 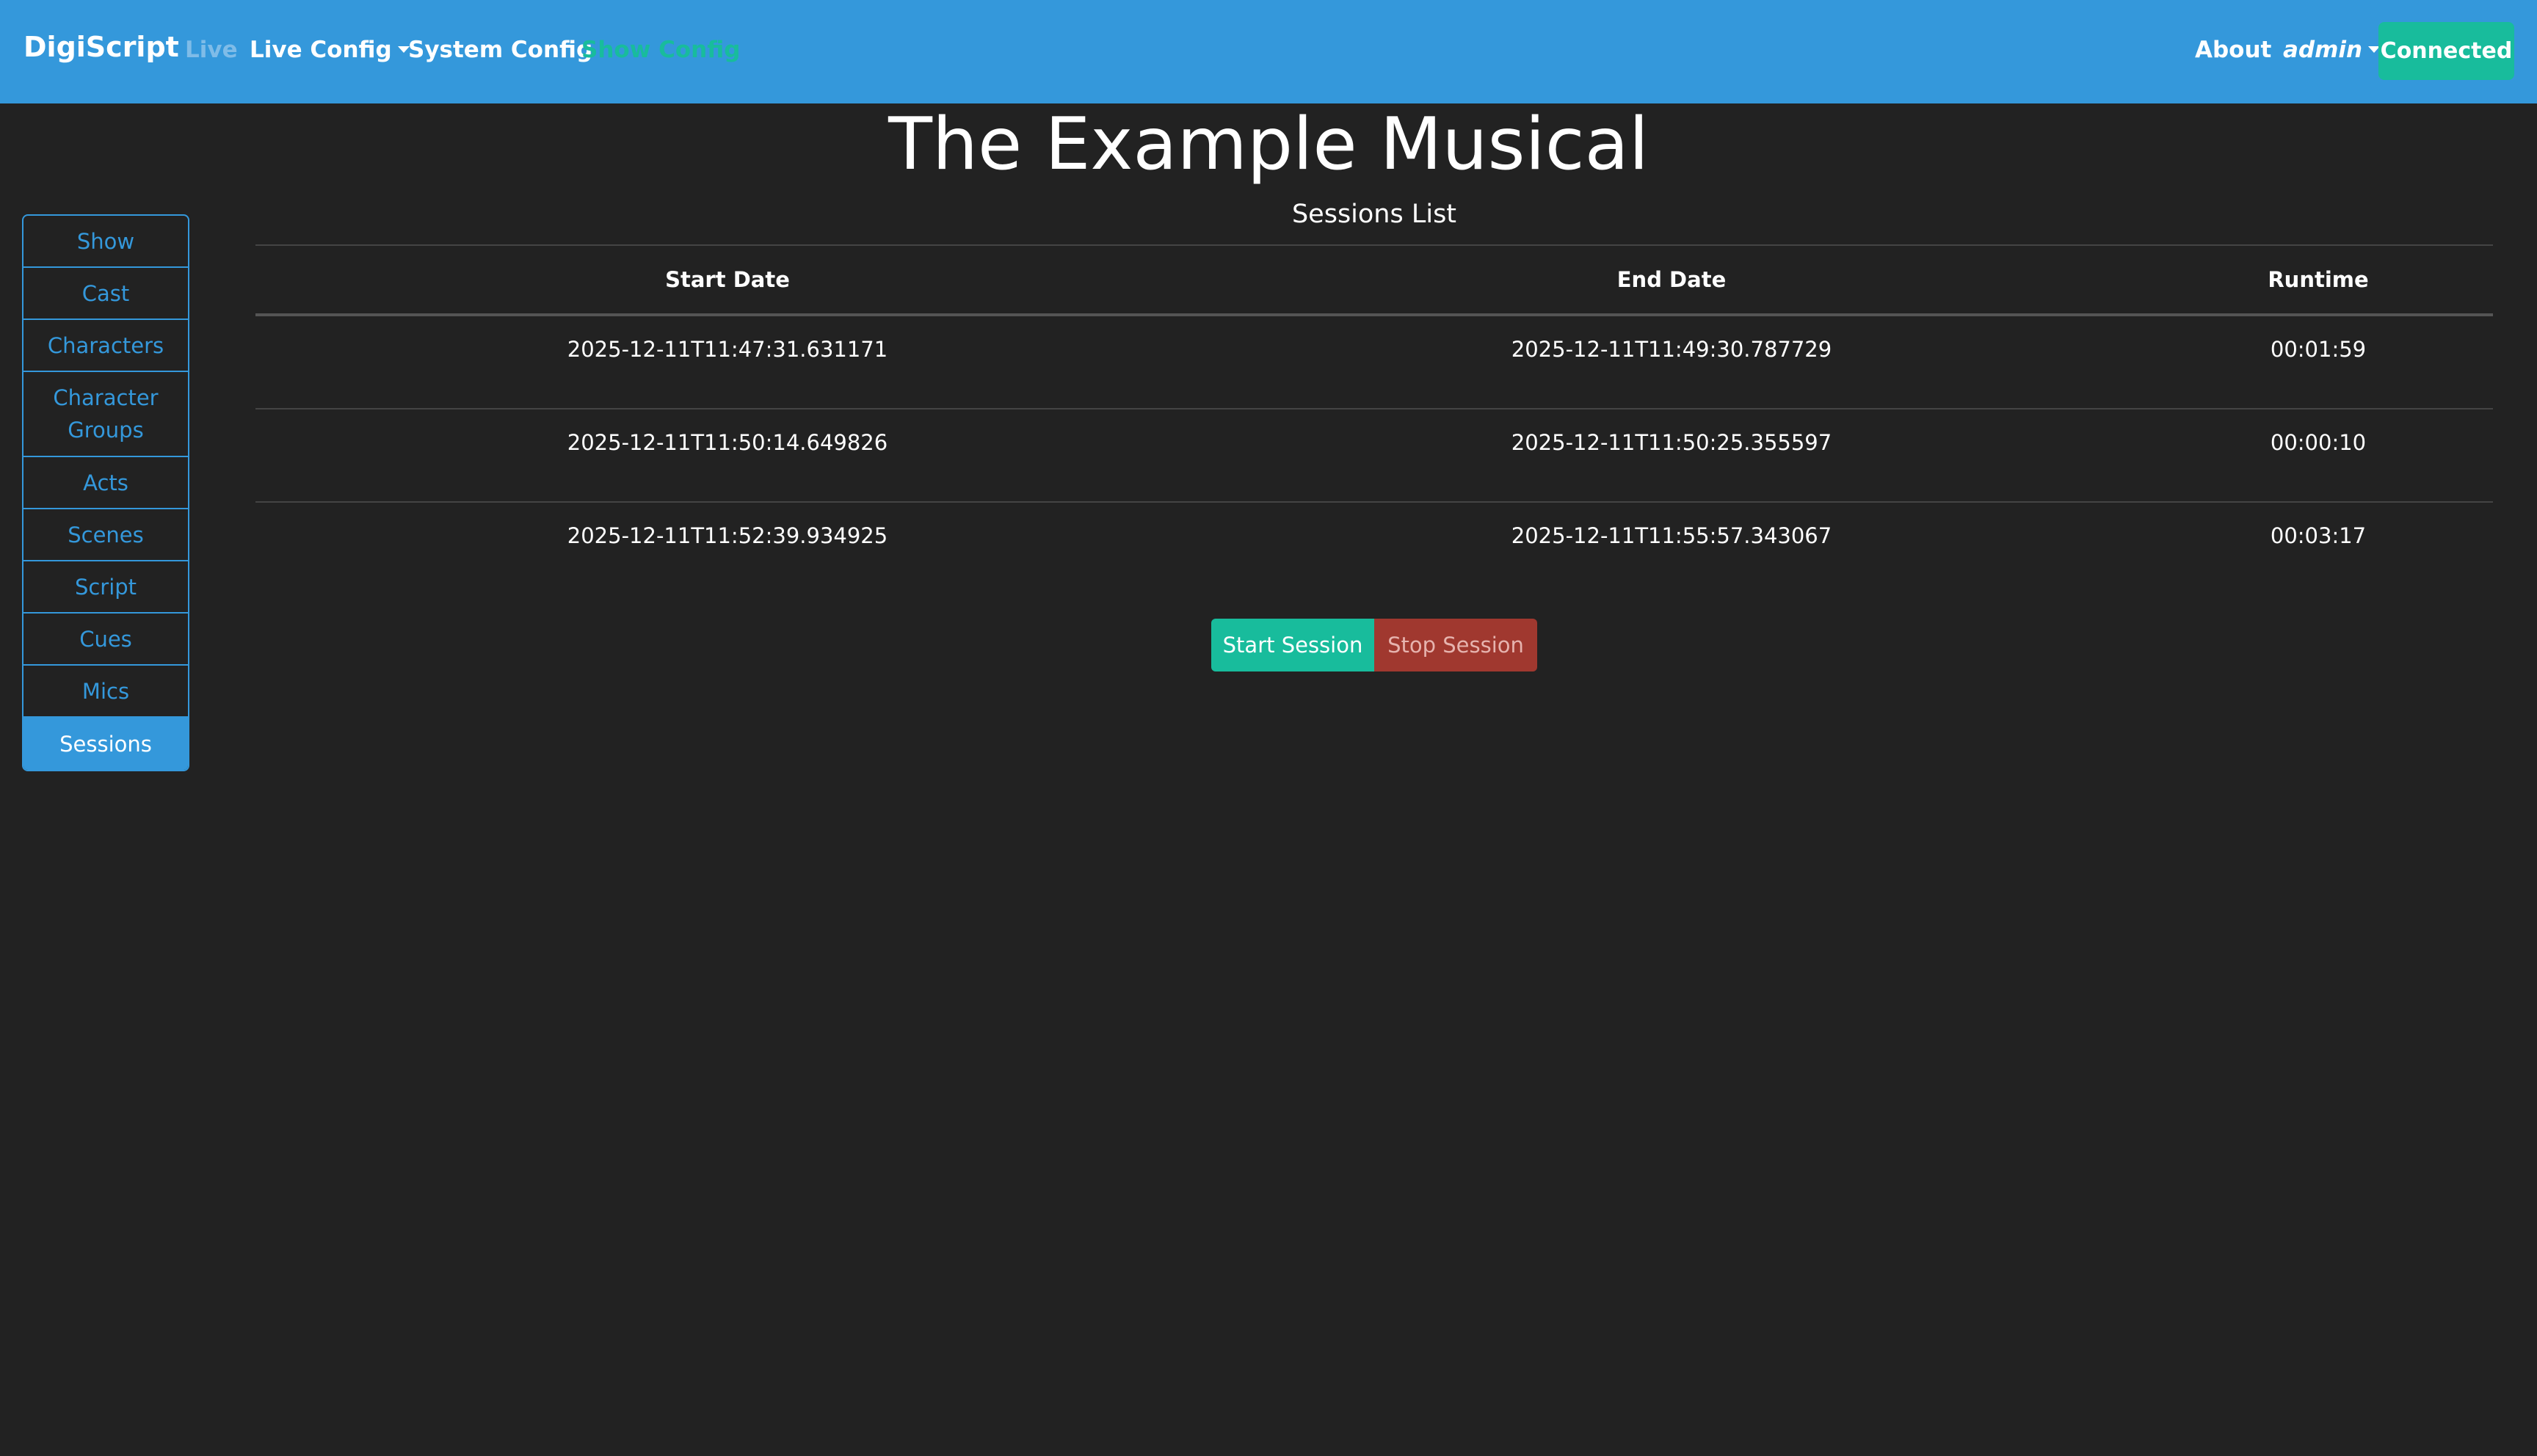 What do you see at coordinates (106, 483) in the screenshot?
I see `sidebar-item-acts: Acts` at bounding box center [106, 483].